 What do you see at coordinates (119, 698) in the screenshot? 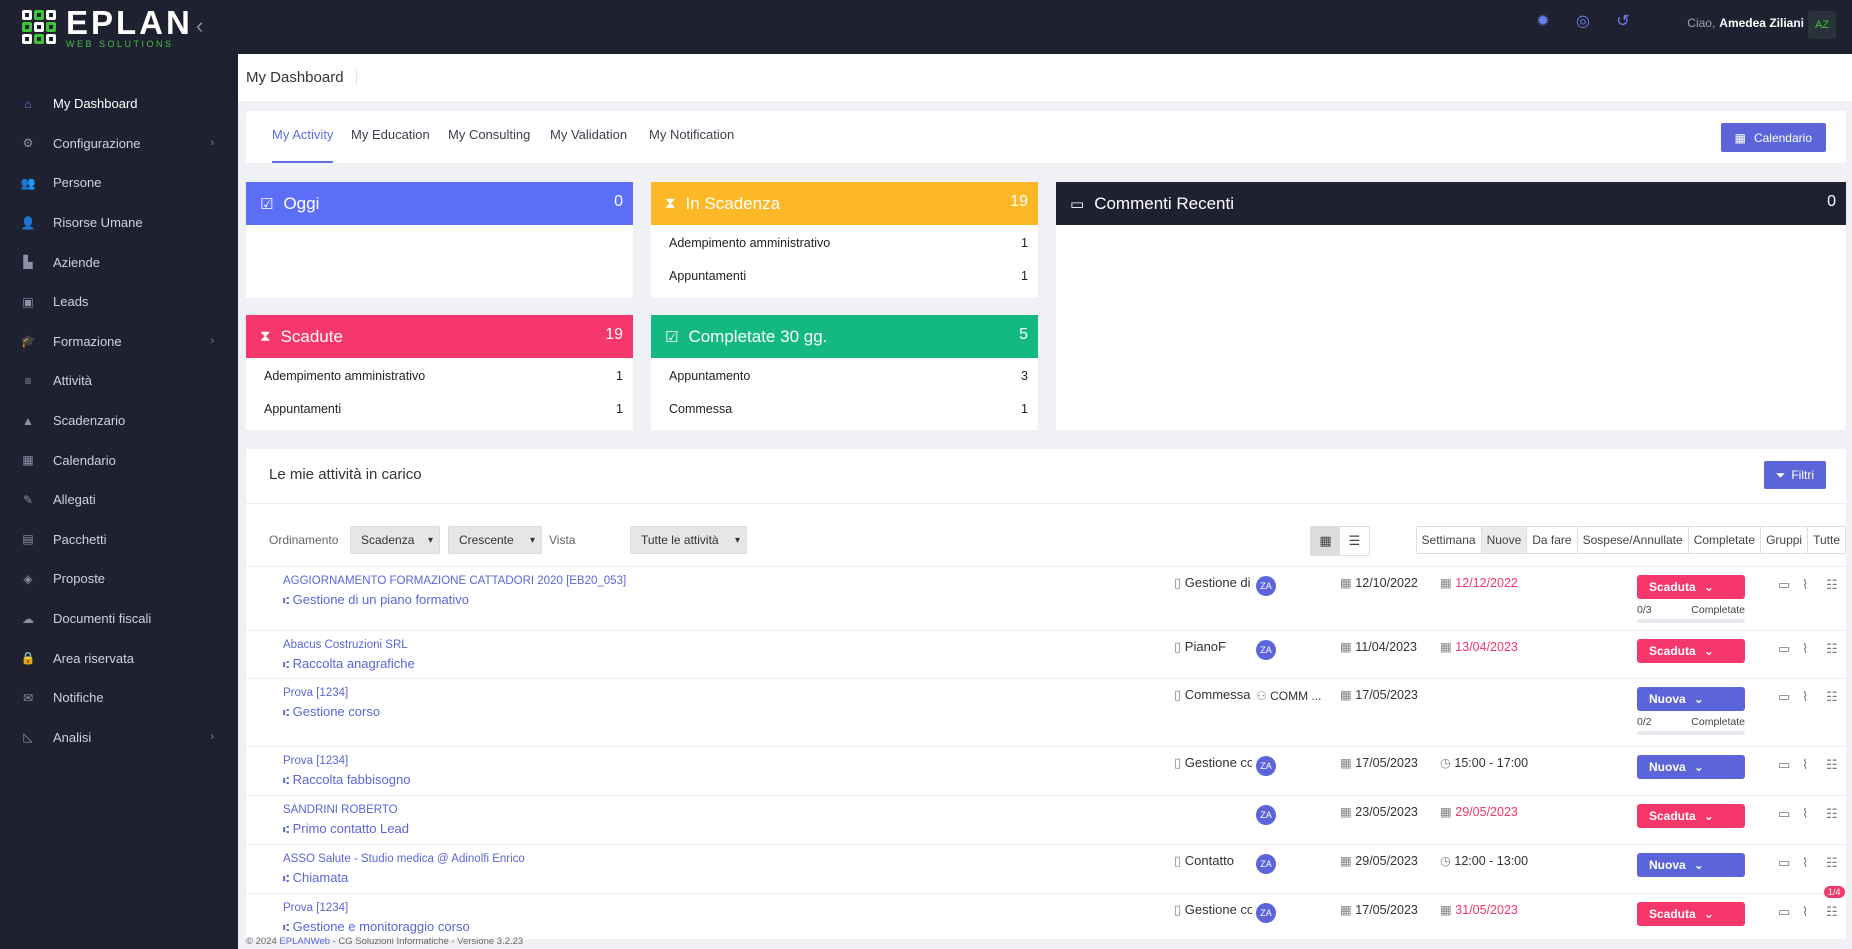
I see `sidebar-item-notifiche: ✉ Notifiche` at bounding box center [119, 698].